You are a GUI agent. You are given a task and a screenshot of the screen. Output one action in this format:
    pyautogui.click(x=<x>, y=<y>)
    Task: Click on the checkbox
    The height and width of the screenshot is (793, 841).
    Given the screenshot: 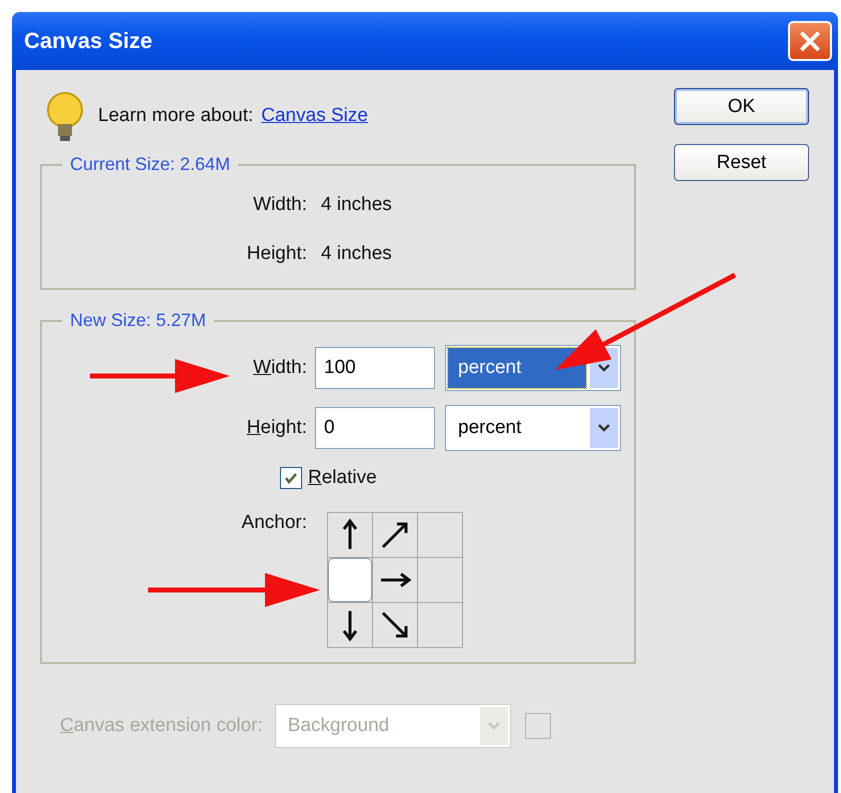 What is the action you would take?
    pyautogui.click(x=291, y=478)
    